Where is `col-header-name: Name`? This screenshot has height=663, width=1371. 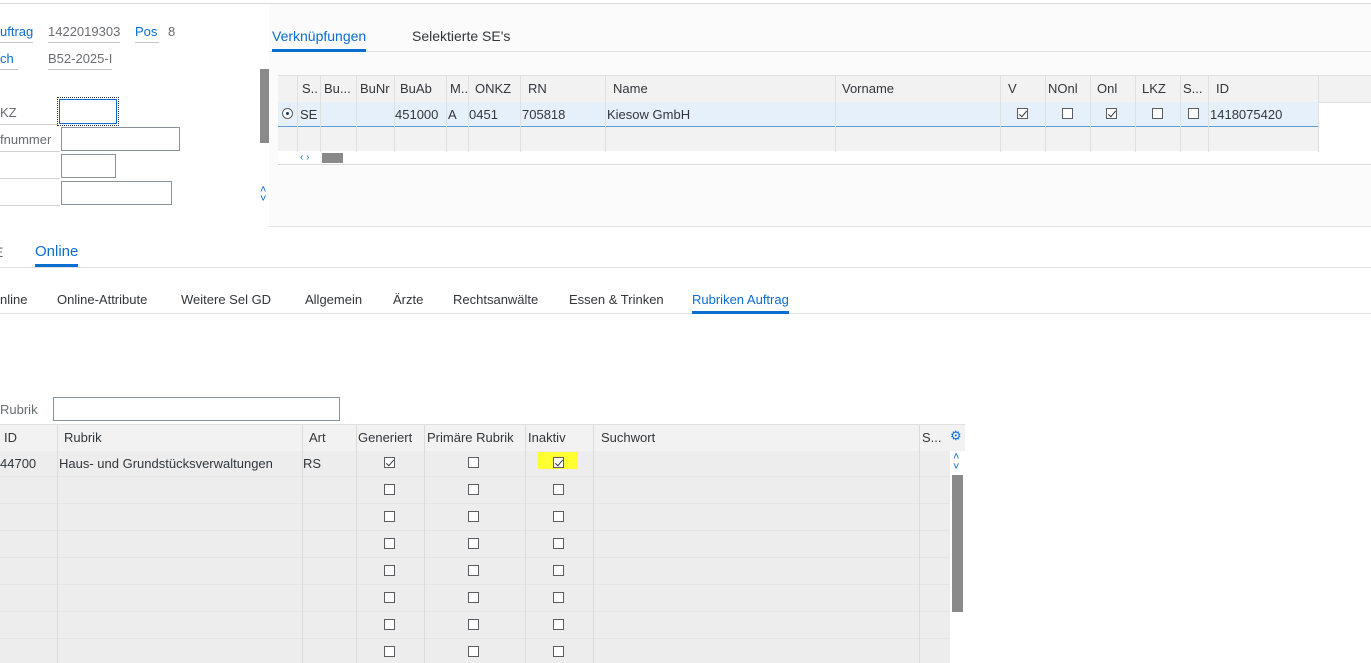 col-header-name: Name is located at coordinates (630, 88).